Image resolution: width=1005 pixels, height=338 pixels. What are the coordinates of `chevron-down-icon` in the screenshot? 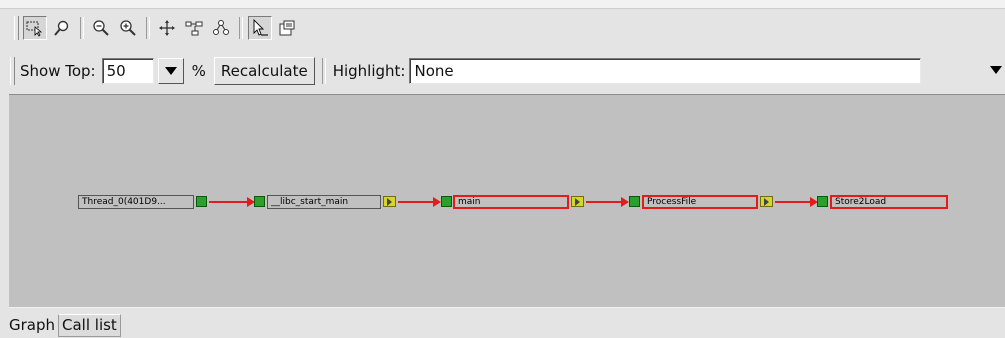 It's located at (170, 71).